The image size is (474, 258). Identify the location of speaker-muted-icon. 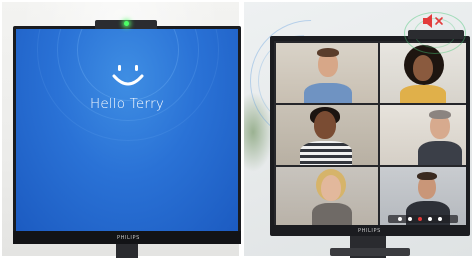
(433, 21).